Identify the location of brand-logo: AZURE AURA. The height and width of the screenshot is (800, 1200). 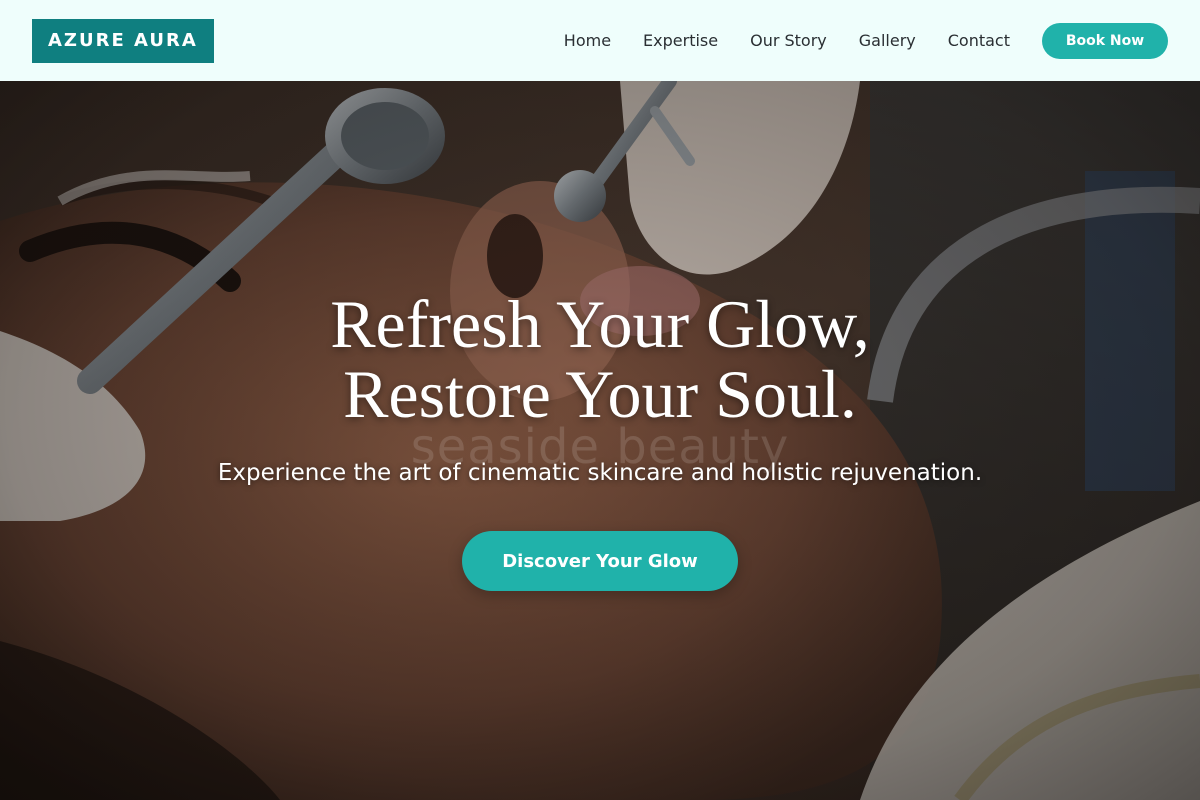
(123, 40).